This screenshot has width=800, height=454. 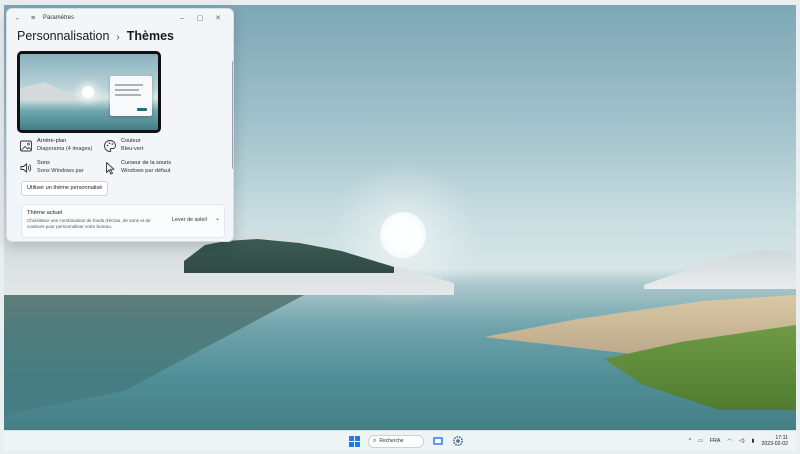 What do you see at coordinates (729, 441) in the screenshot?
I see `wifi-icon: ◠` at bounding box center [729, 441].